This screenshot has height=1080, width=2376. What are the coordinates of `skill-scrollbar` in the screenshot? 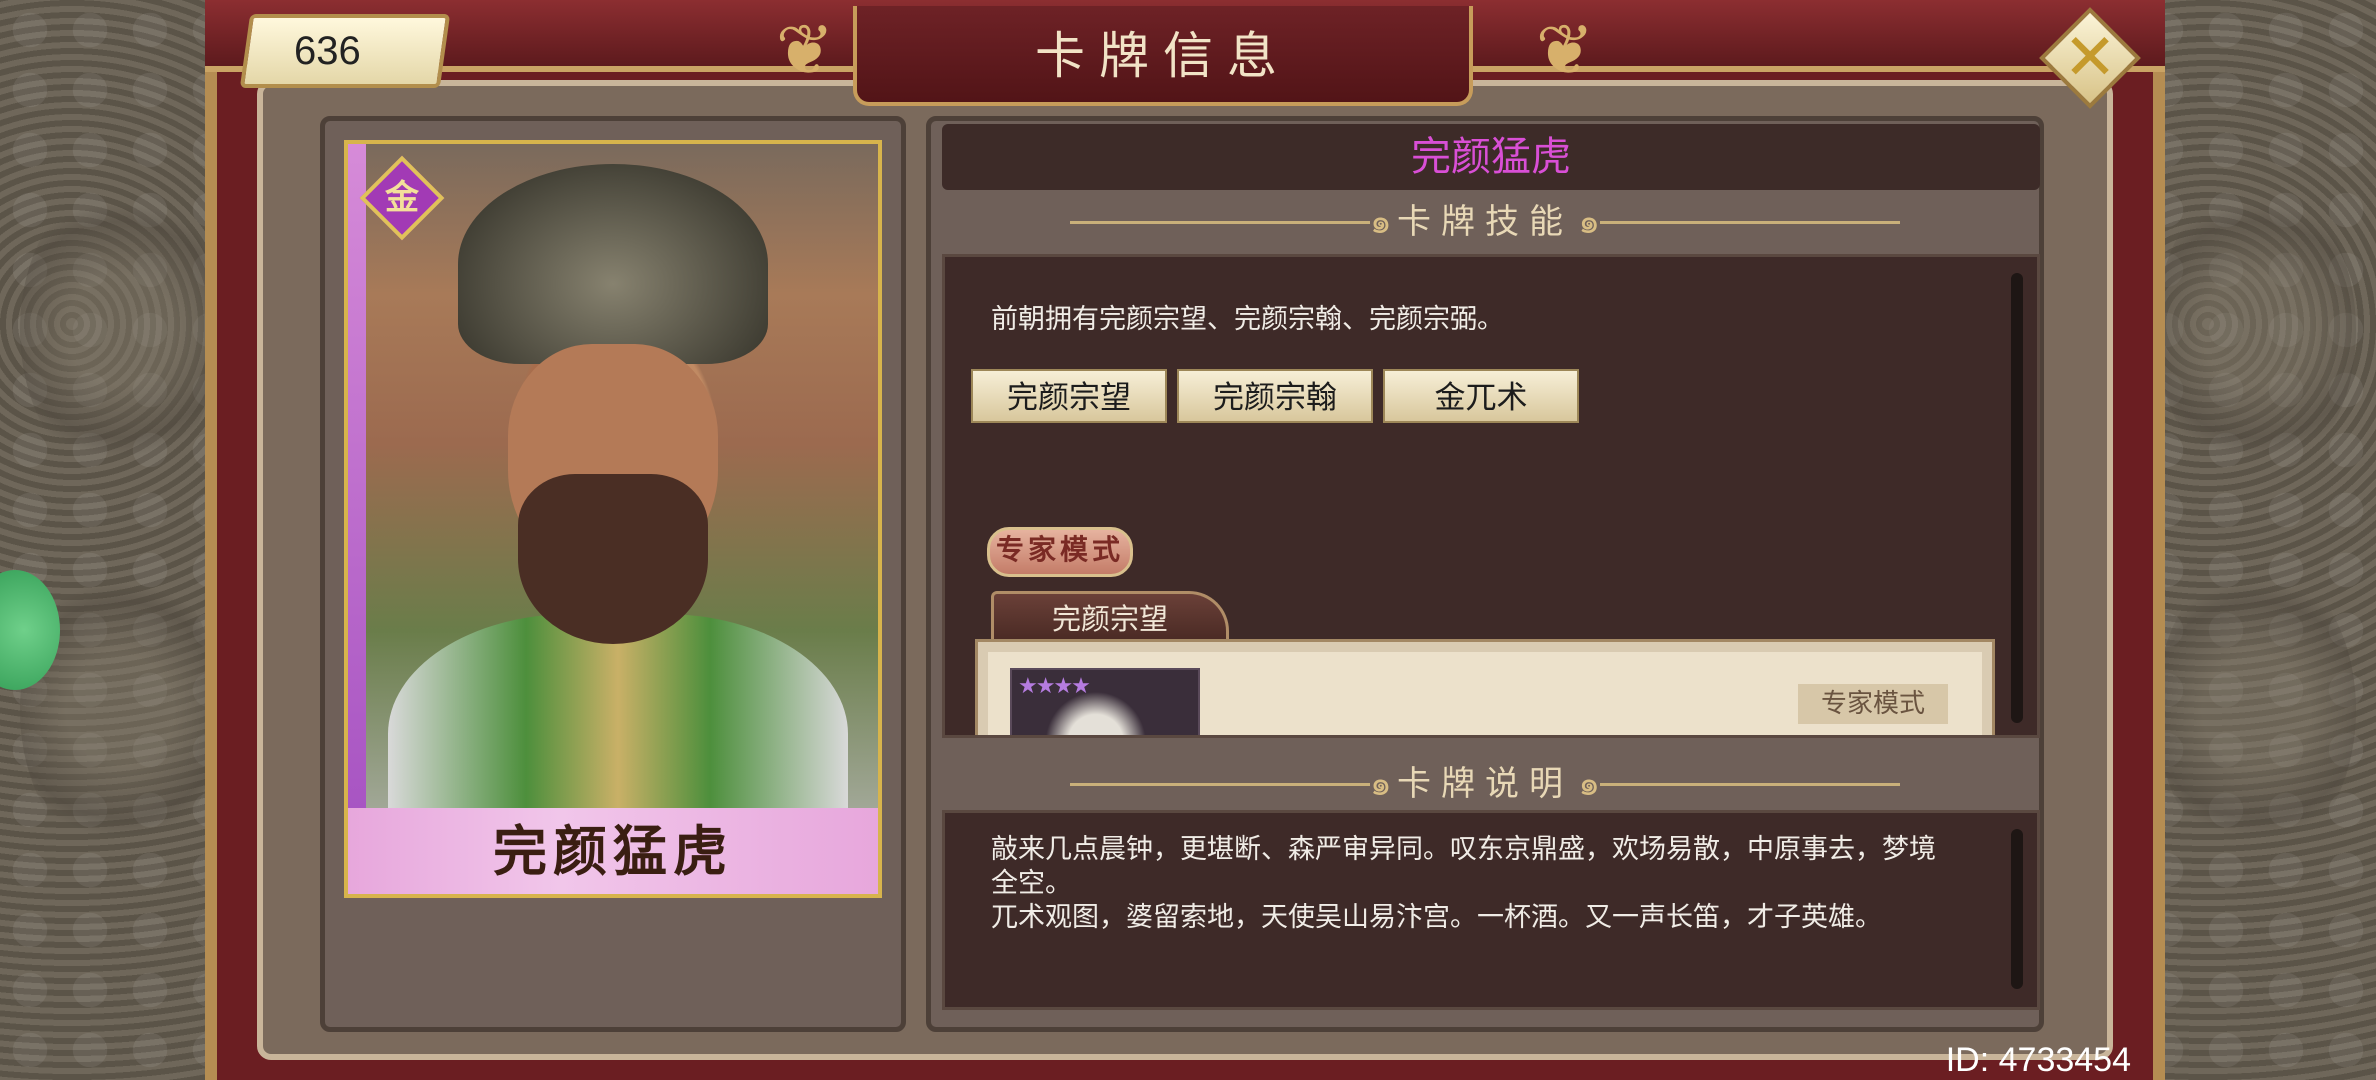 It's located at (2017, 498).